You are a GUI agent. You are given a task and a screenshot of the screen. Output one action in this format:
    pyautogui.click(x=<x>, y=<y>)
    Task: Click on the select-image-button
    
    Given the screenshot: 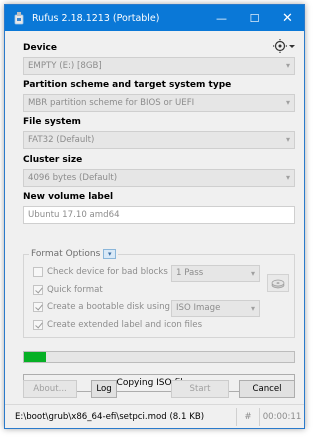 What is the action you would take?
    pyautogui.click(x=278, y=283)
    